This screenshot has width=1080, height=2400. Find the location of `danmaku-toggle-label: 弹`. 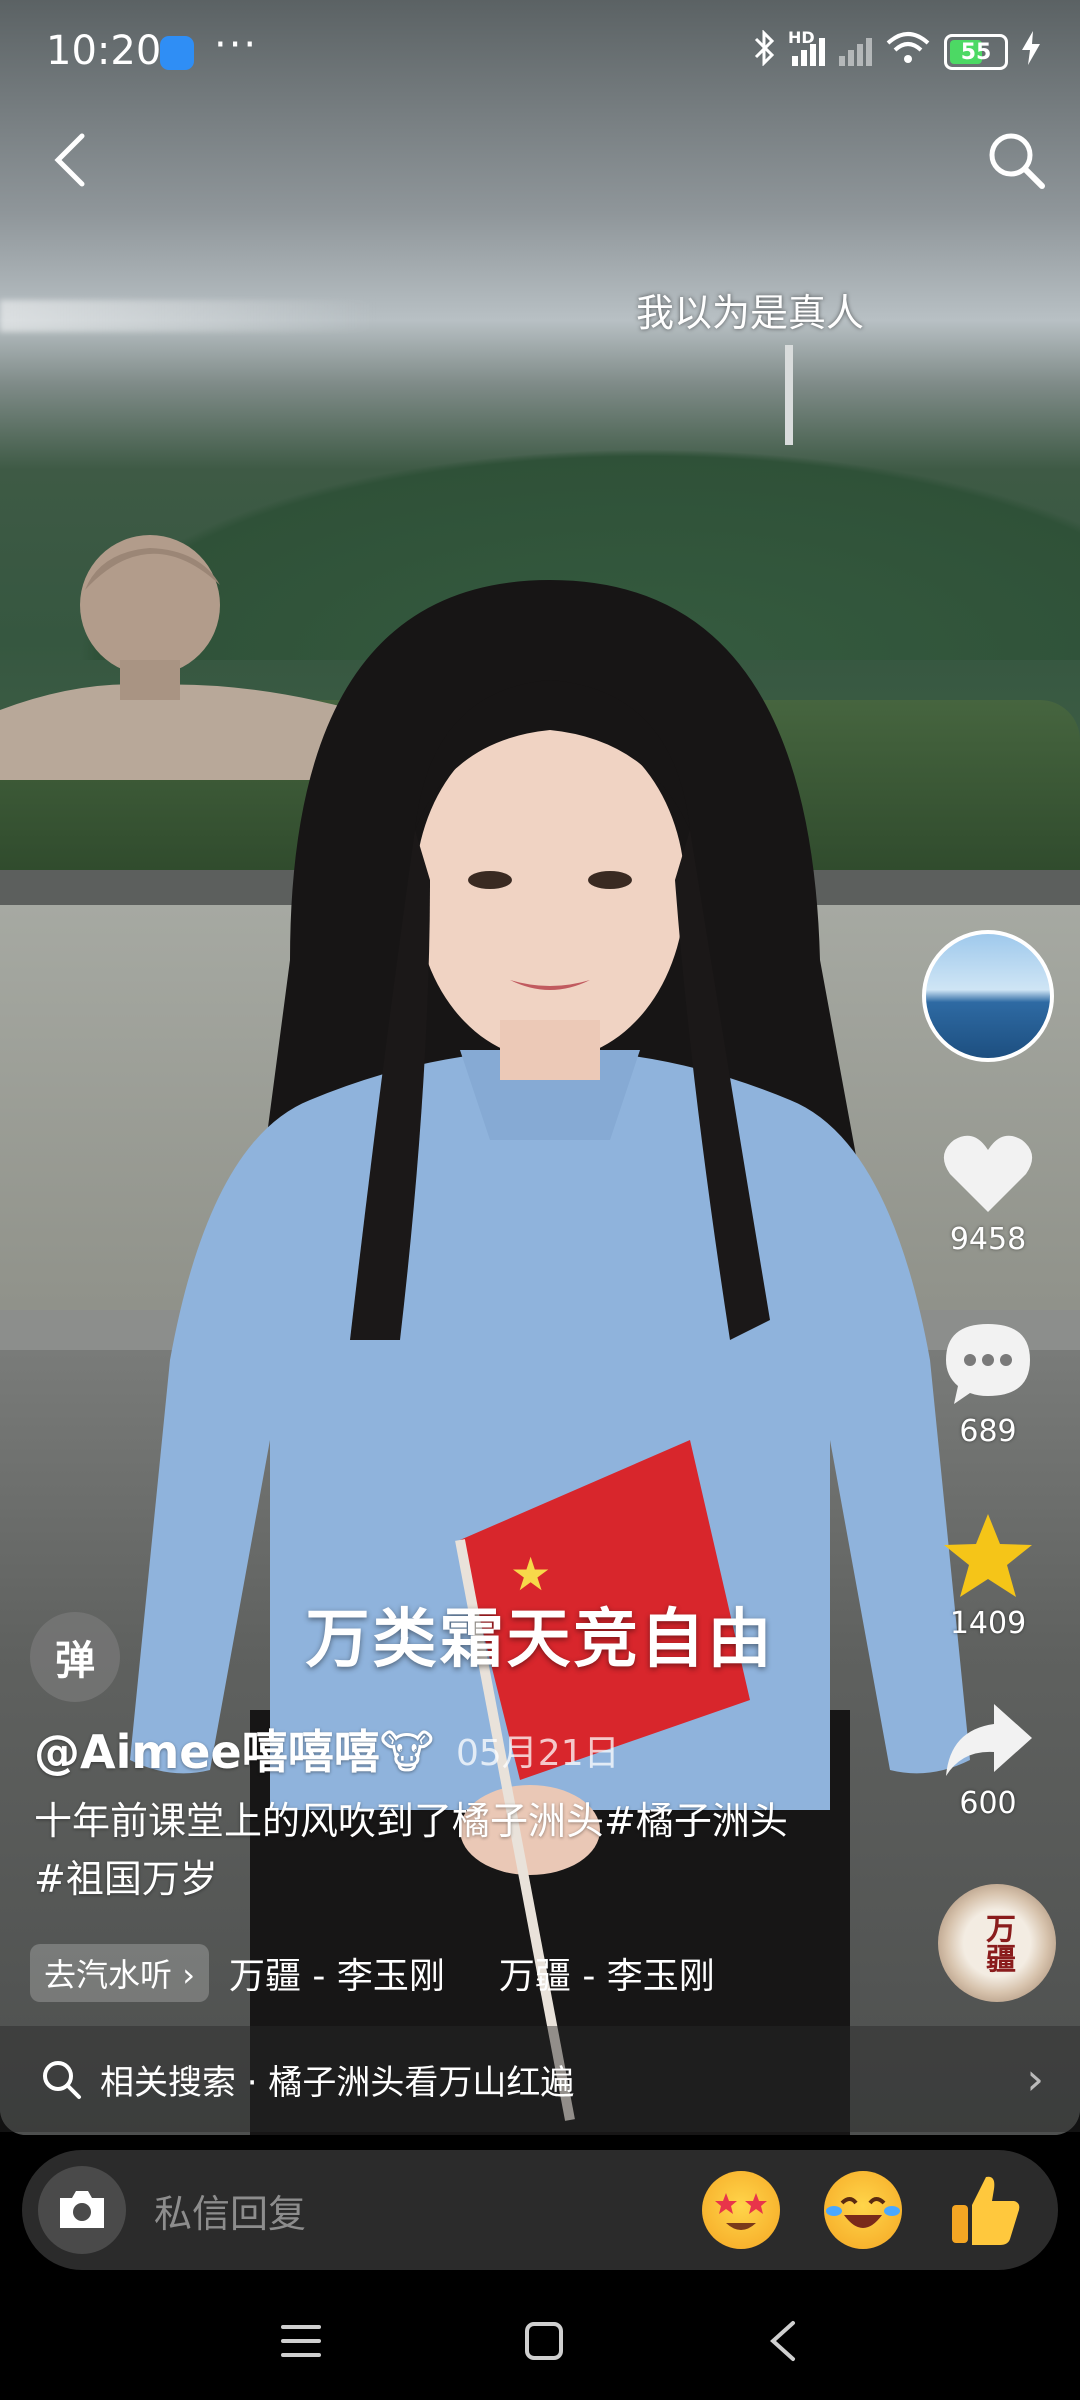

danmaku-toggle-label: 弹 is located at coordinates (75, 1661).